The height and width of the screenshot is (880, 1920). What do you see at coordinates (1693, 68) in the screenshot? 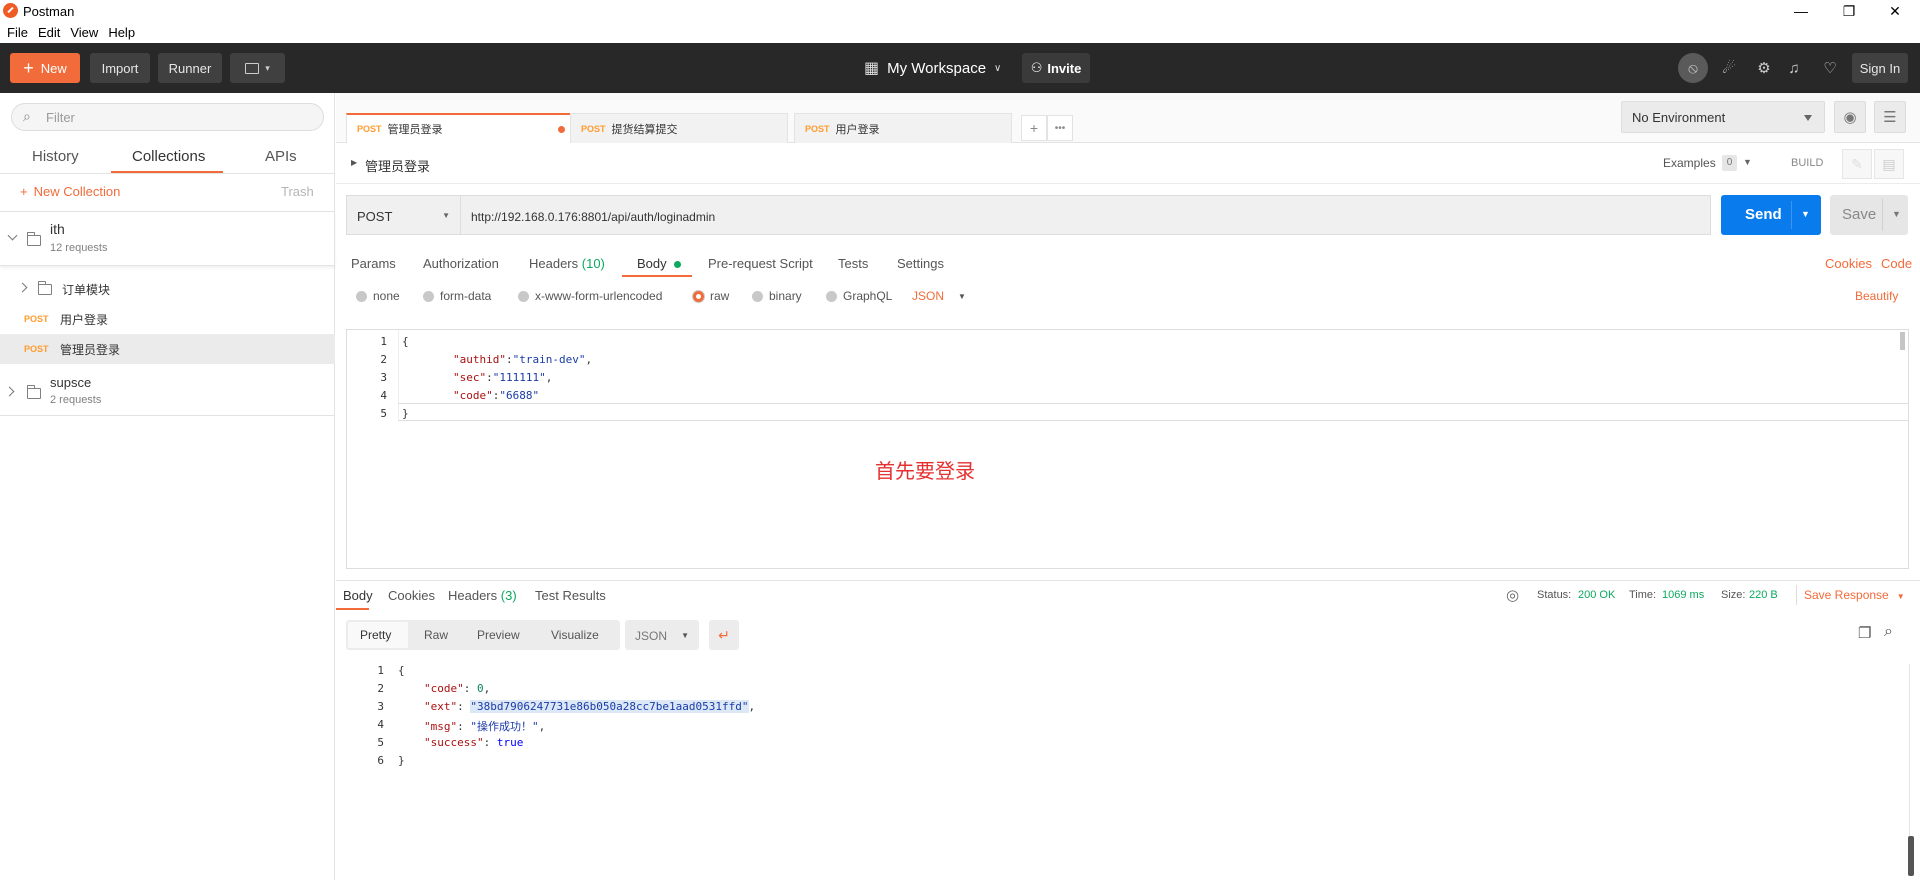
I see `sync-off-icon: ⦸` at bounding box center [1693, 68].